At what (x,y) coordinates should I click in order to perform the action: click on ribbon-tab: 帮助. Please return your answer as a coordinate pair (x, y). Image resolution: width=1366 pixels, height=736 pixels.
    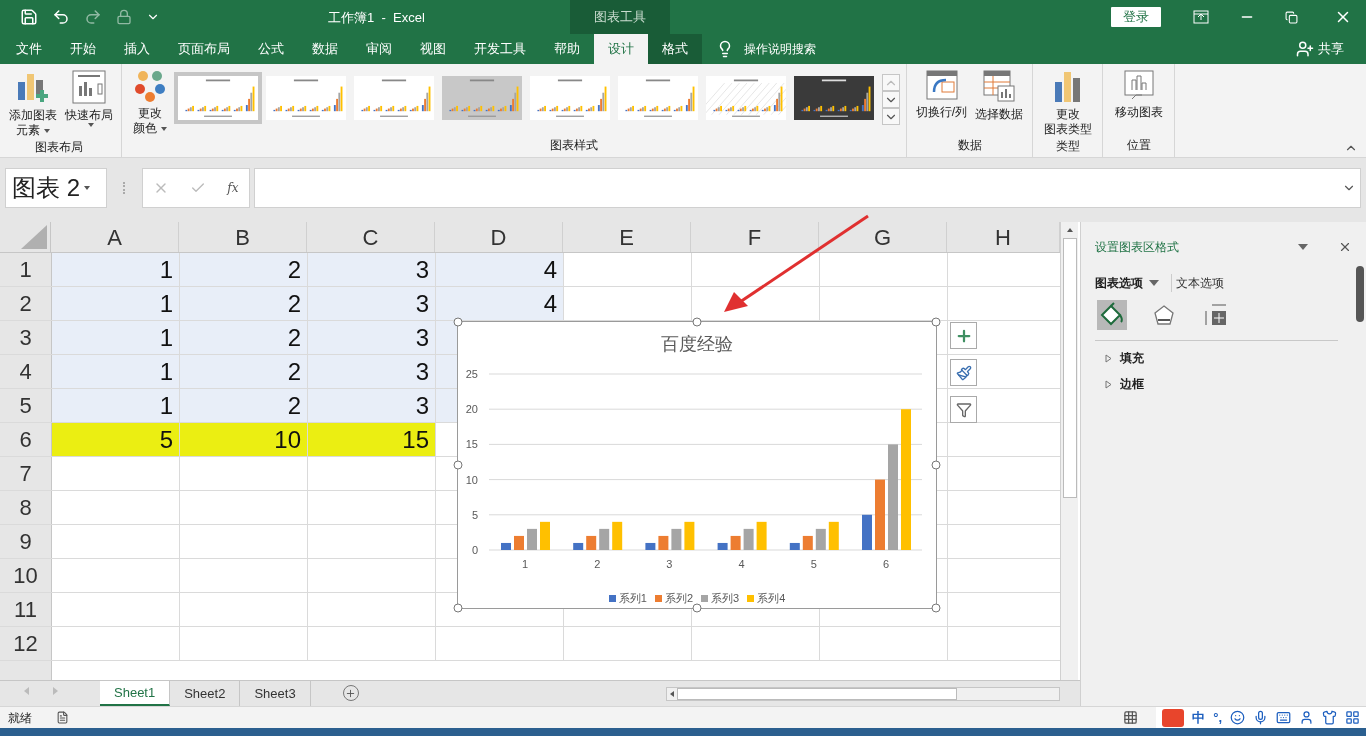
    Looking at the image, I should click on (567, 49).